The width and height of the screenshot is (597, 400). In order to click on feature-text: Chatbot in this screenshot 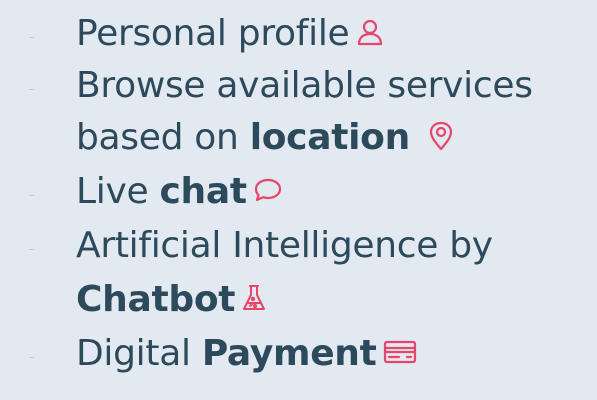, I will do `click(171, 300)`.